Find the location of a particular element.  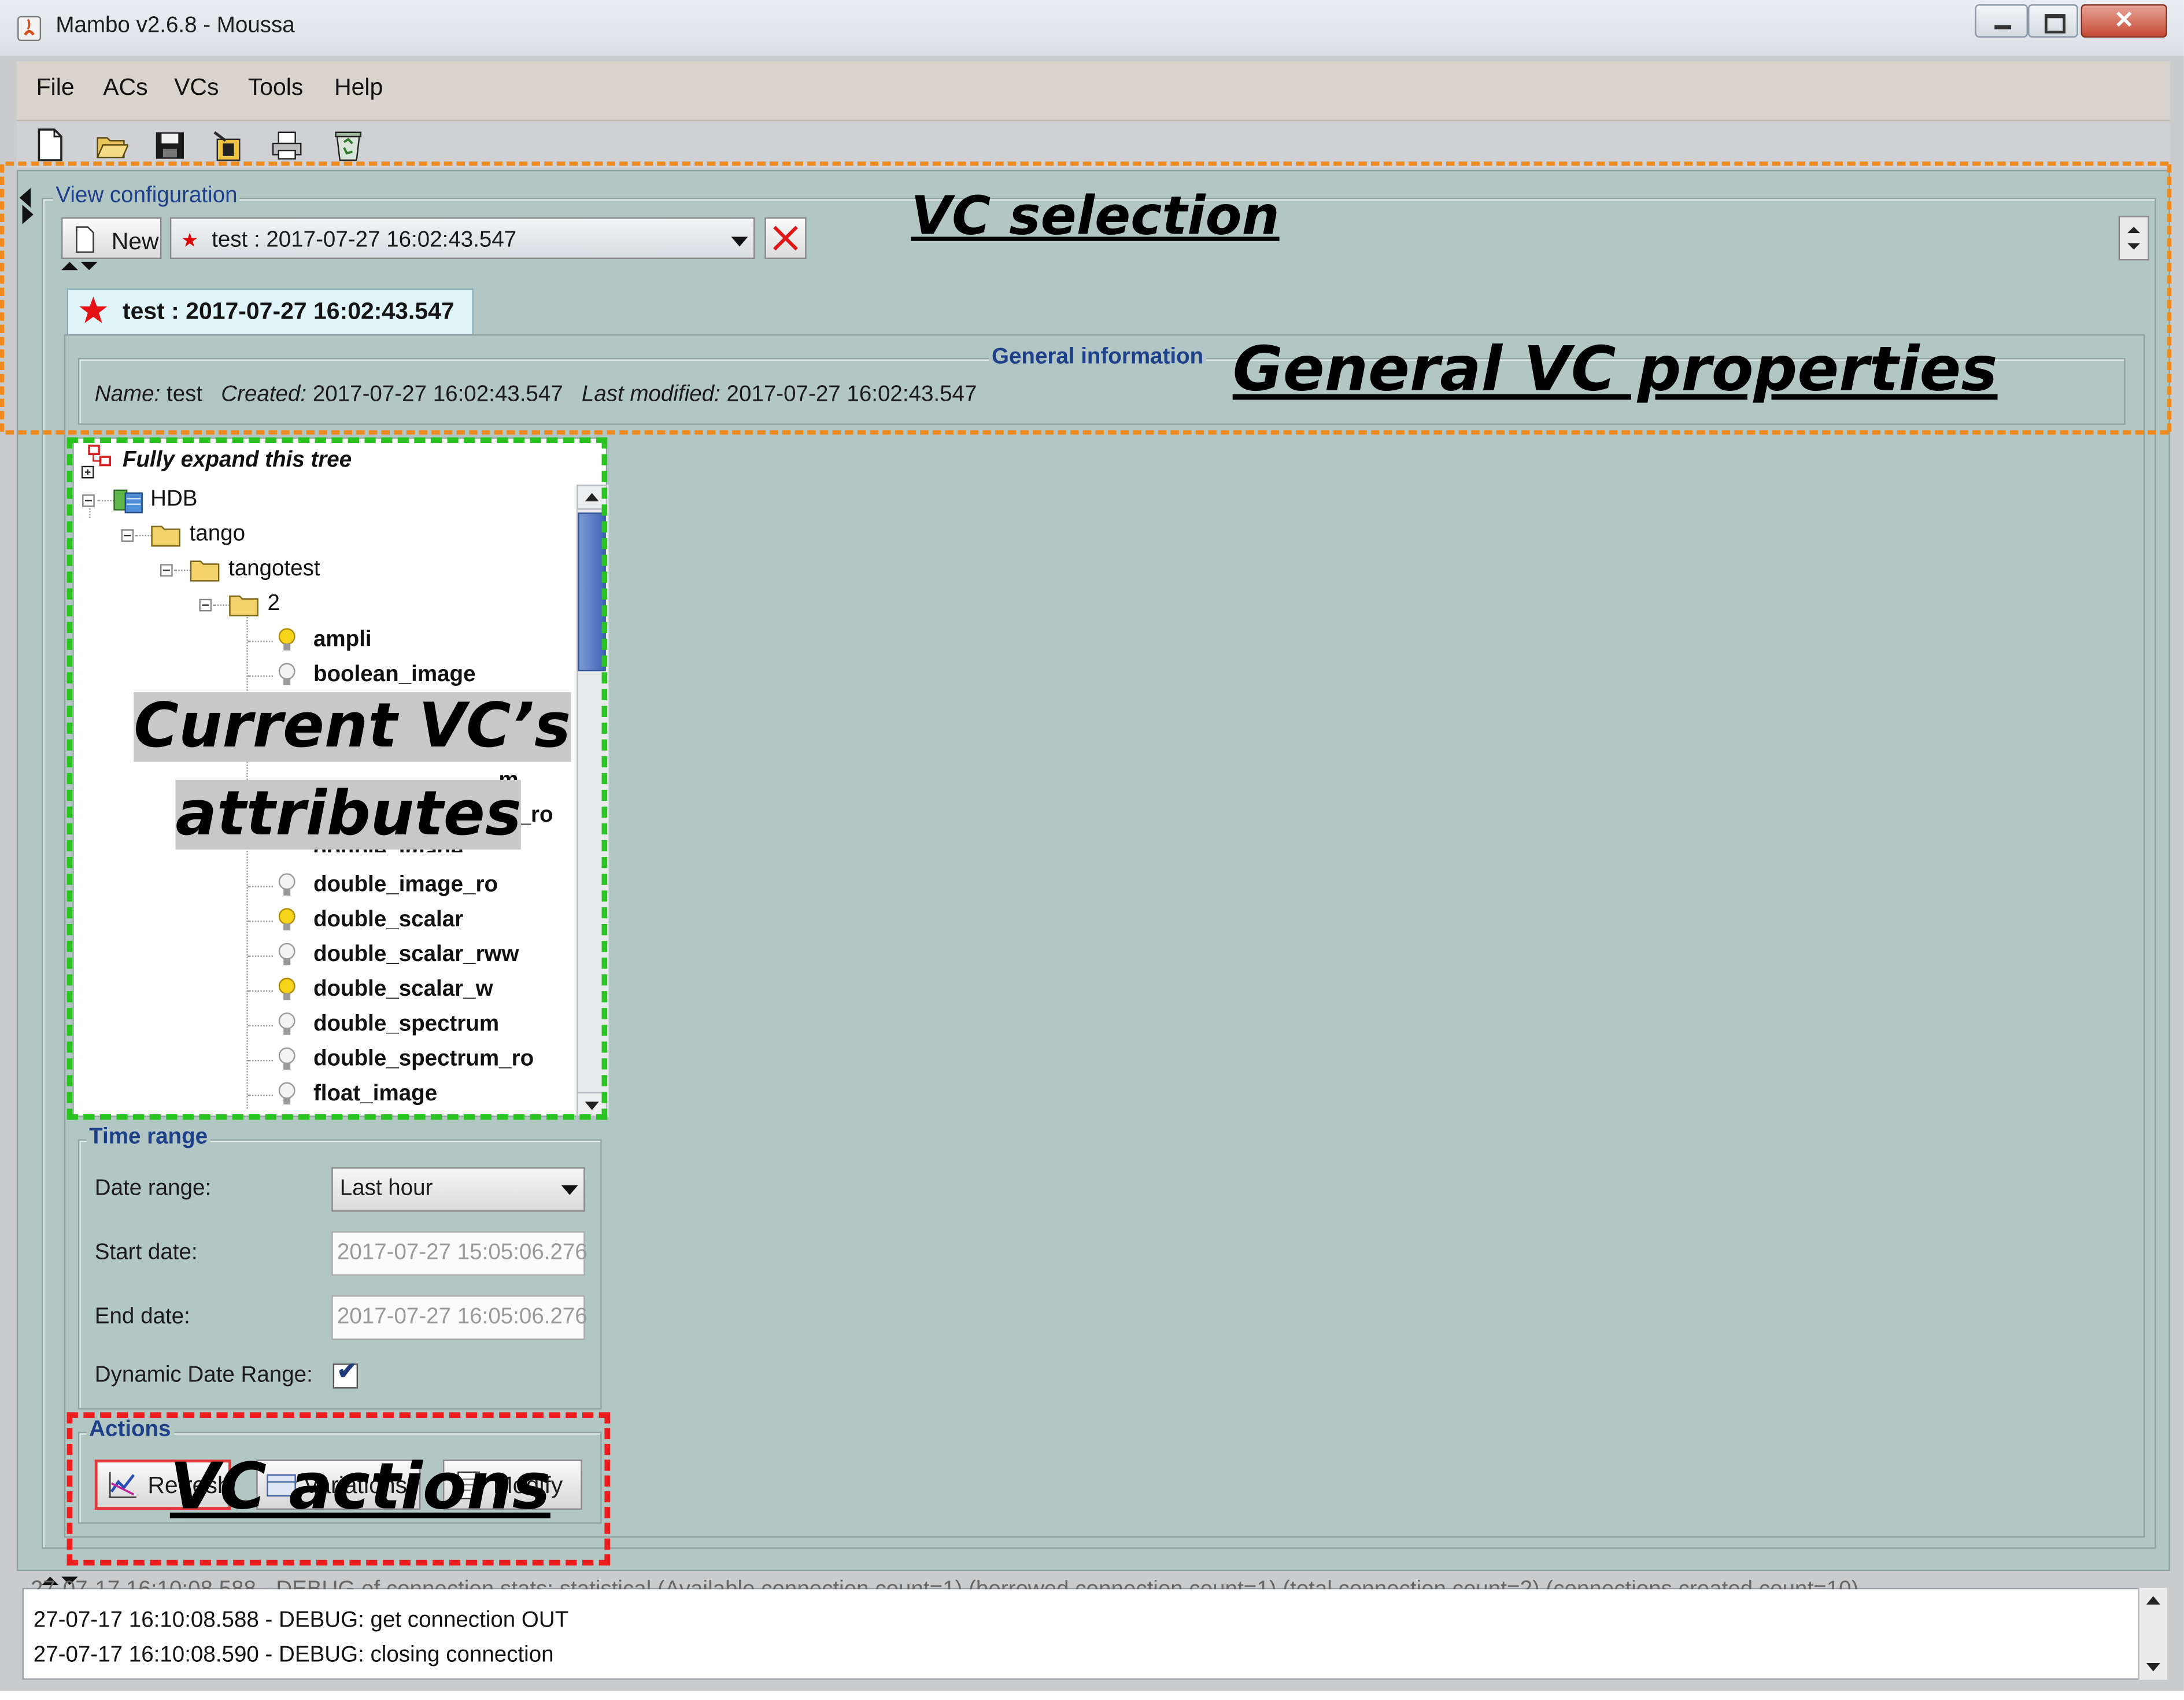

created-label: Created: is located at coordinates (264, 395).